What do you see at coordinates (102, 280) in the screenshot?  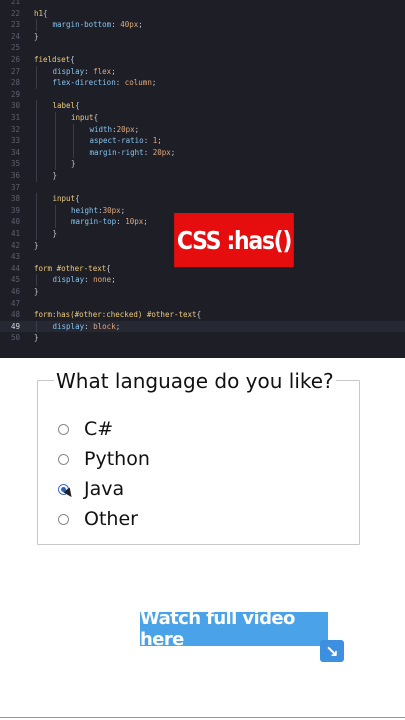 I see `code-token: none` at bounding box center [102, 280].